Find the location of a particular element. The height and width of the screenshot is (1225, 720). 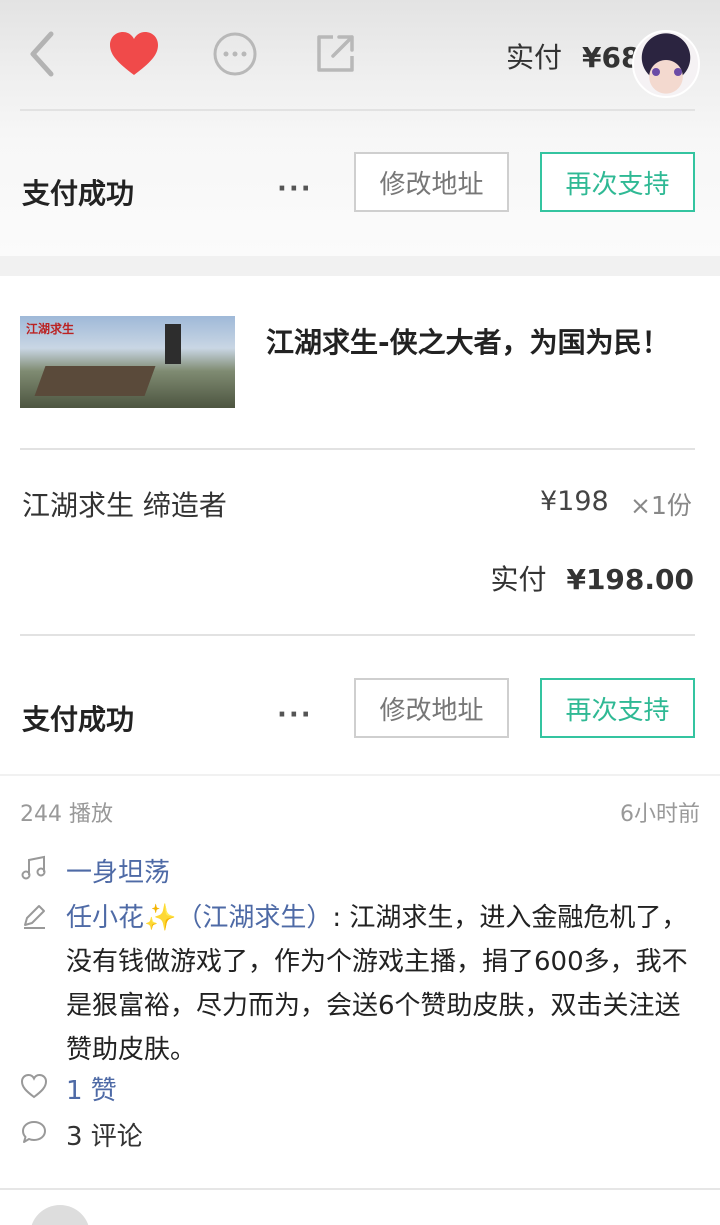

comment-bubble-icon is located at coordinates (34, 1132).